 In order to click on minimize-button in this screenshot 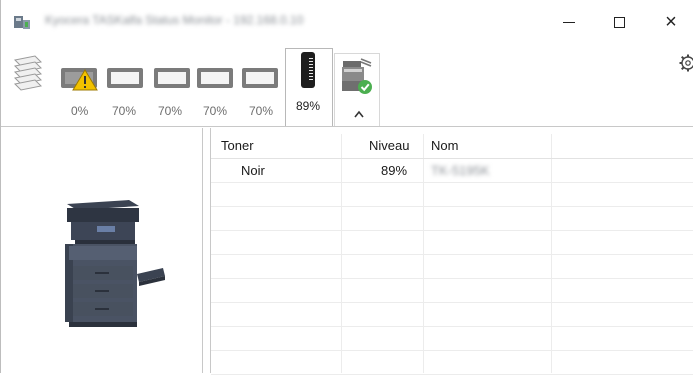, I will do `click(569, 22)`.